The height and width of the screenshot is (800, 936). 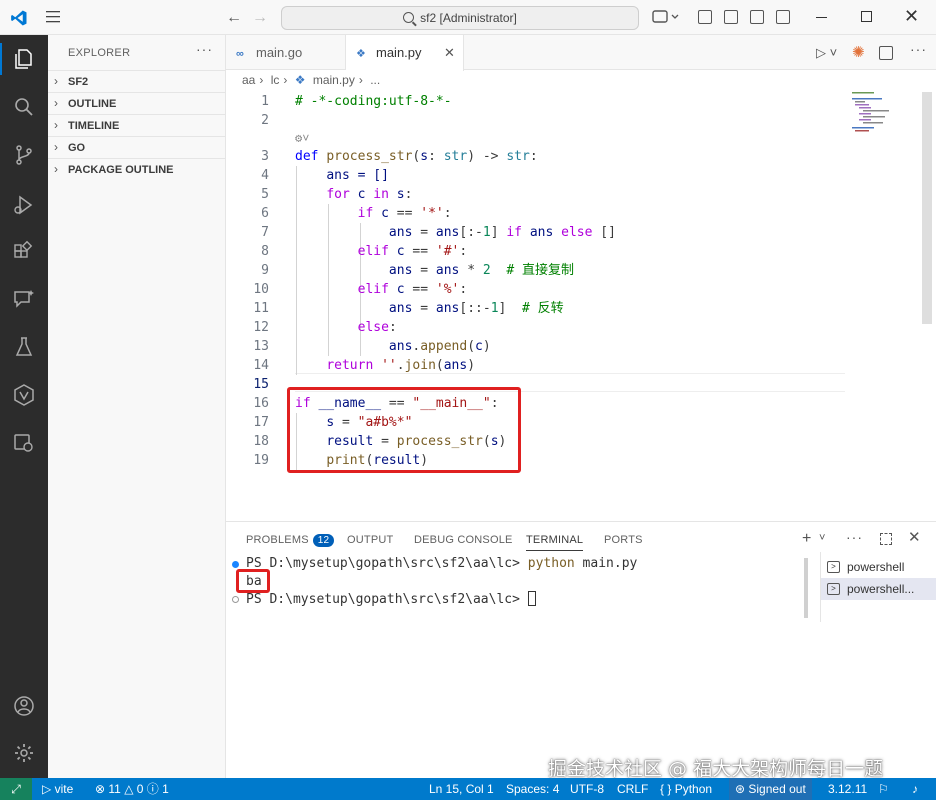 What do you see at coordinates (24, 347) in the screenshot?
I see `testing-icon` at bounding box center [24, 347].